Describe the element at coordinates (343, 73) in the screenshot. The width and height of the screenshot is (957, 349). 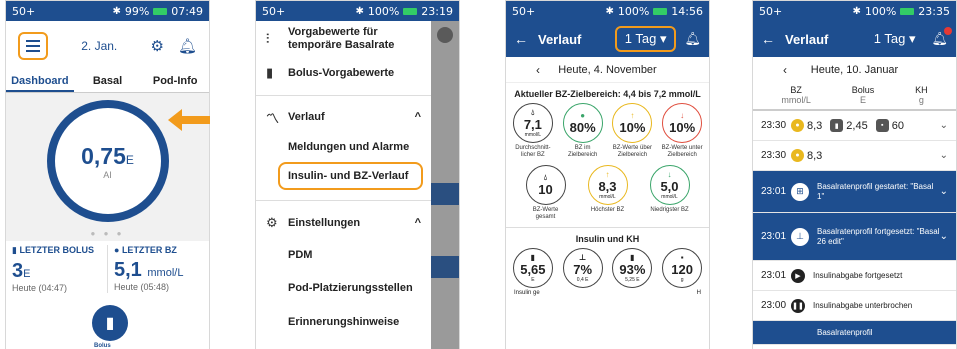
I see `menu-item-bolus-presets: ▮ Bolus-Vorgabewerte` at that location.